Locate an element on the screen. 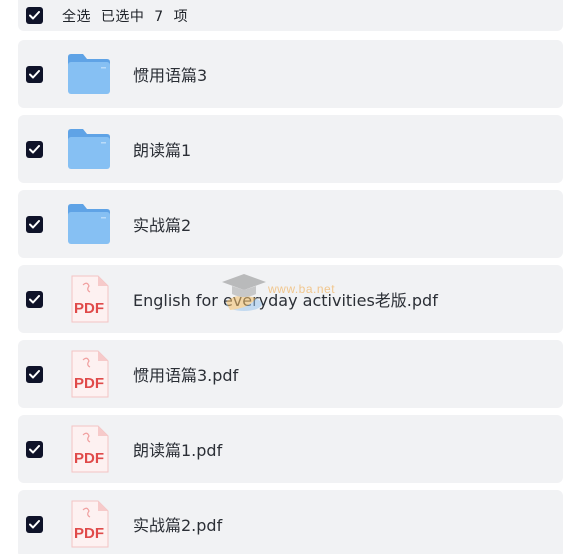  list-item: 朗读篇1 is located at coordinates (290, 149).